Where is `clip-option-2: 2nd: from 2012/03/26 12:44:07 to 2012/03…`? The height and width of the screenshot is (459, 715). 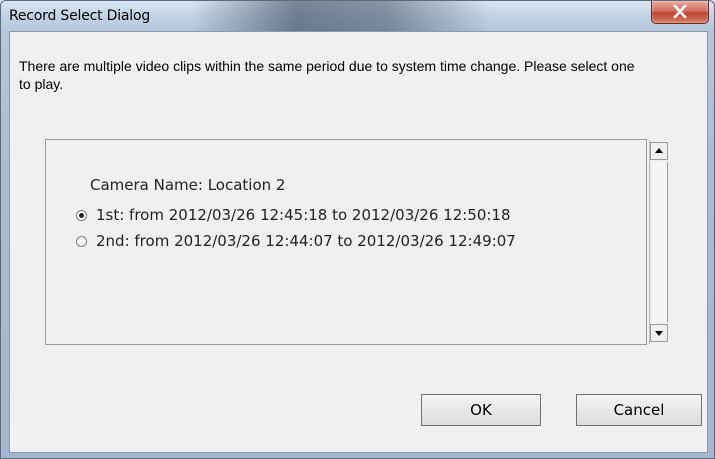 clip-option-2: 2nd: from 2012/03/26 12:44:07 to 2012/03… is located at coordinates (296, 241).